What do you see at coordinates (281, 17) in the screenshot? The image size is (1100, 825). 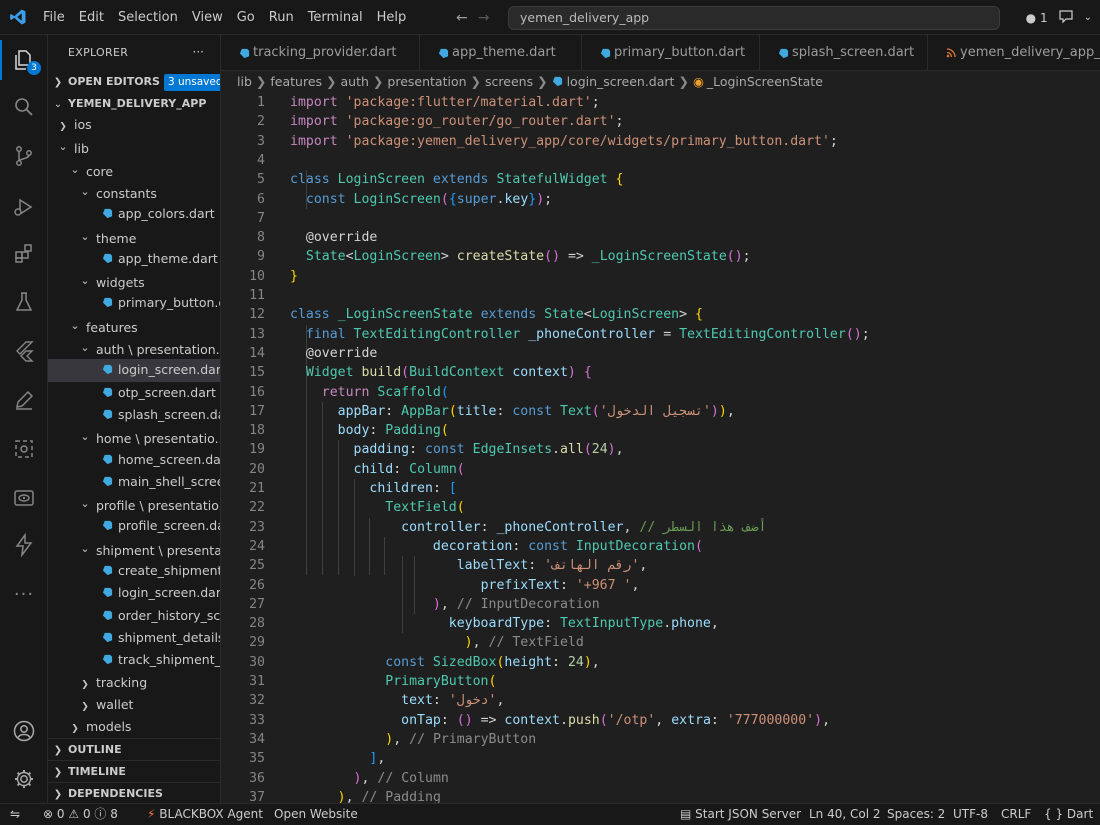 I see `menu-run: Run` at bounding box center [281, 17].